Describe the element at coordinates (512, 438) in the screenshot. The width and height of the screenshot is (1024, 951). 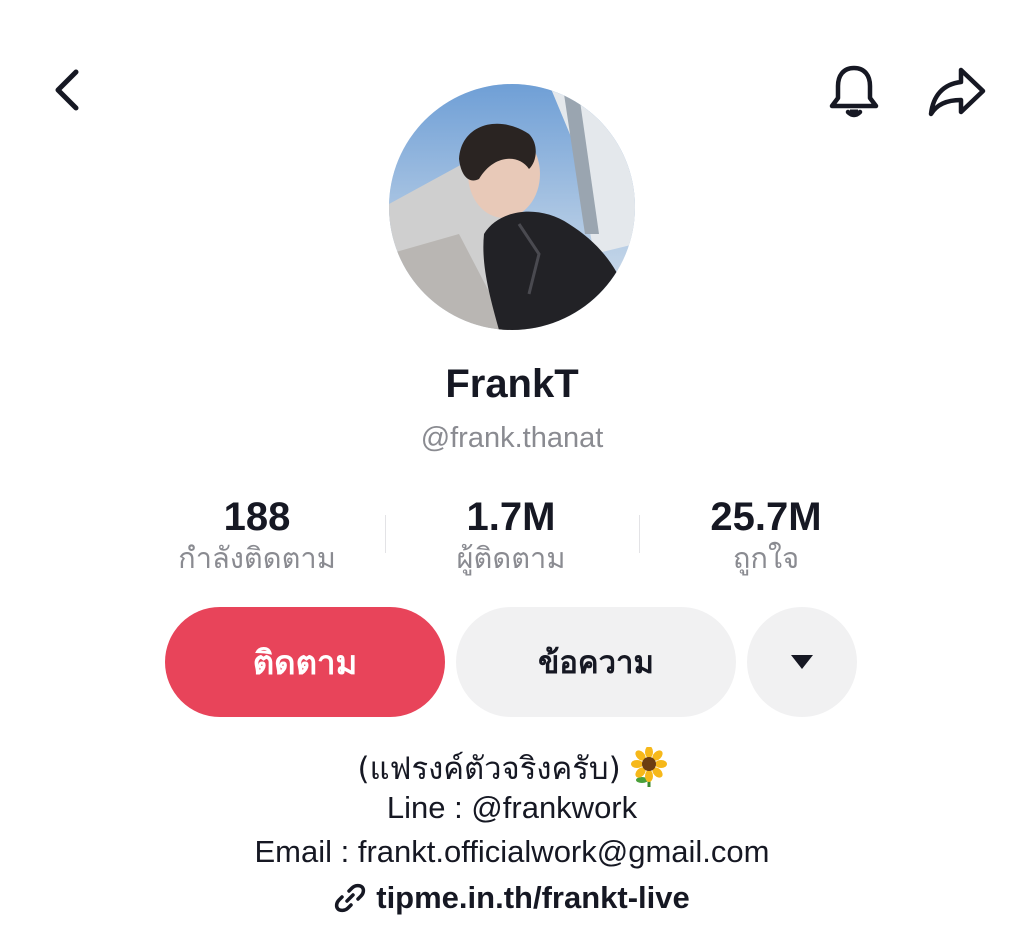
I see `username-handle: @frank.thanat` at that location.